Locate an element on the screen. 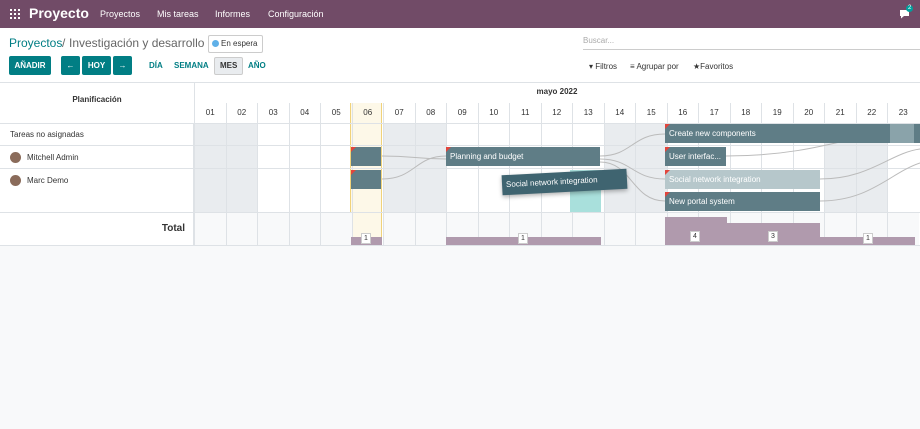 The image size is (920, 429). task-mitchell-short is located at coordinates (366, 156).